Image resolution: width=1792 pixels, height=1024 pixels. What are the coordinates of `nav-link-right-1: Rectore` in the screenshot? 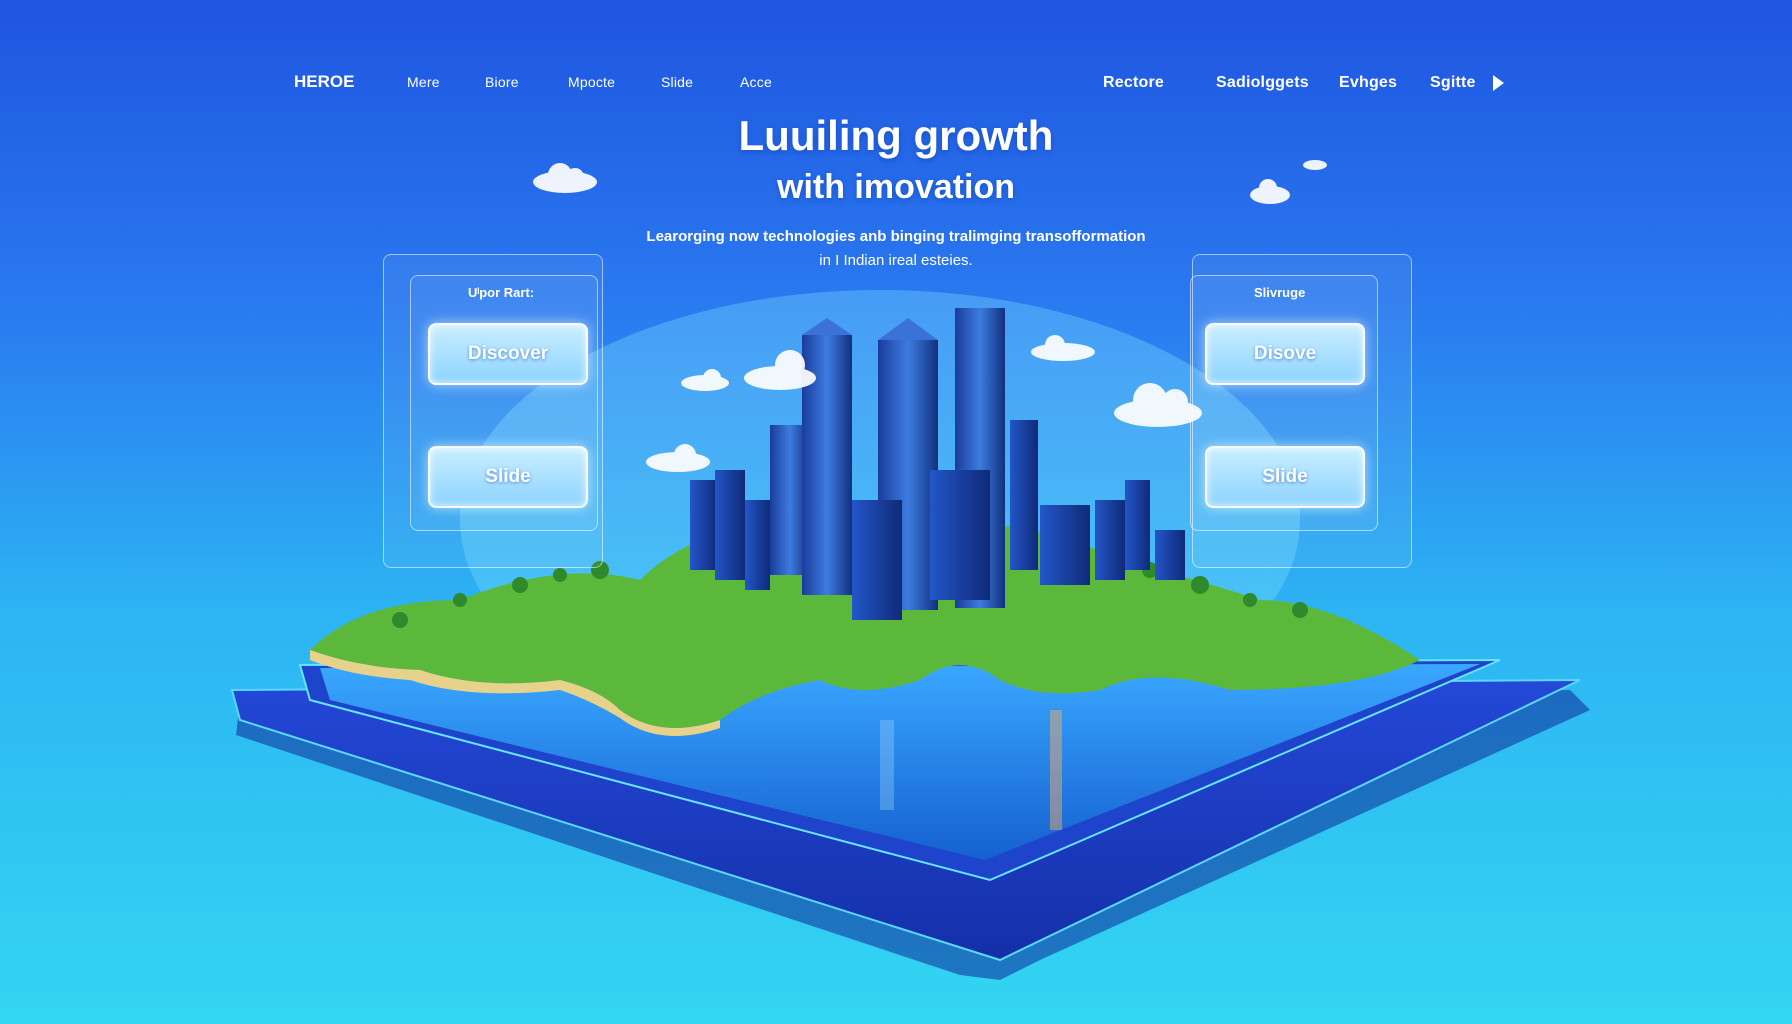 It's located at (1133, 83).